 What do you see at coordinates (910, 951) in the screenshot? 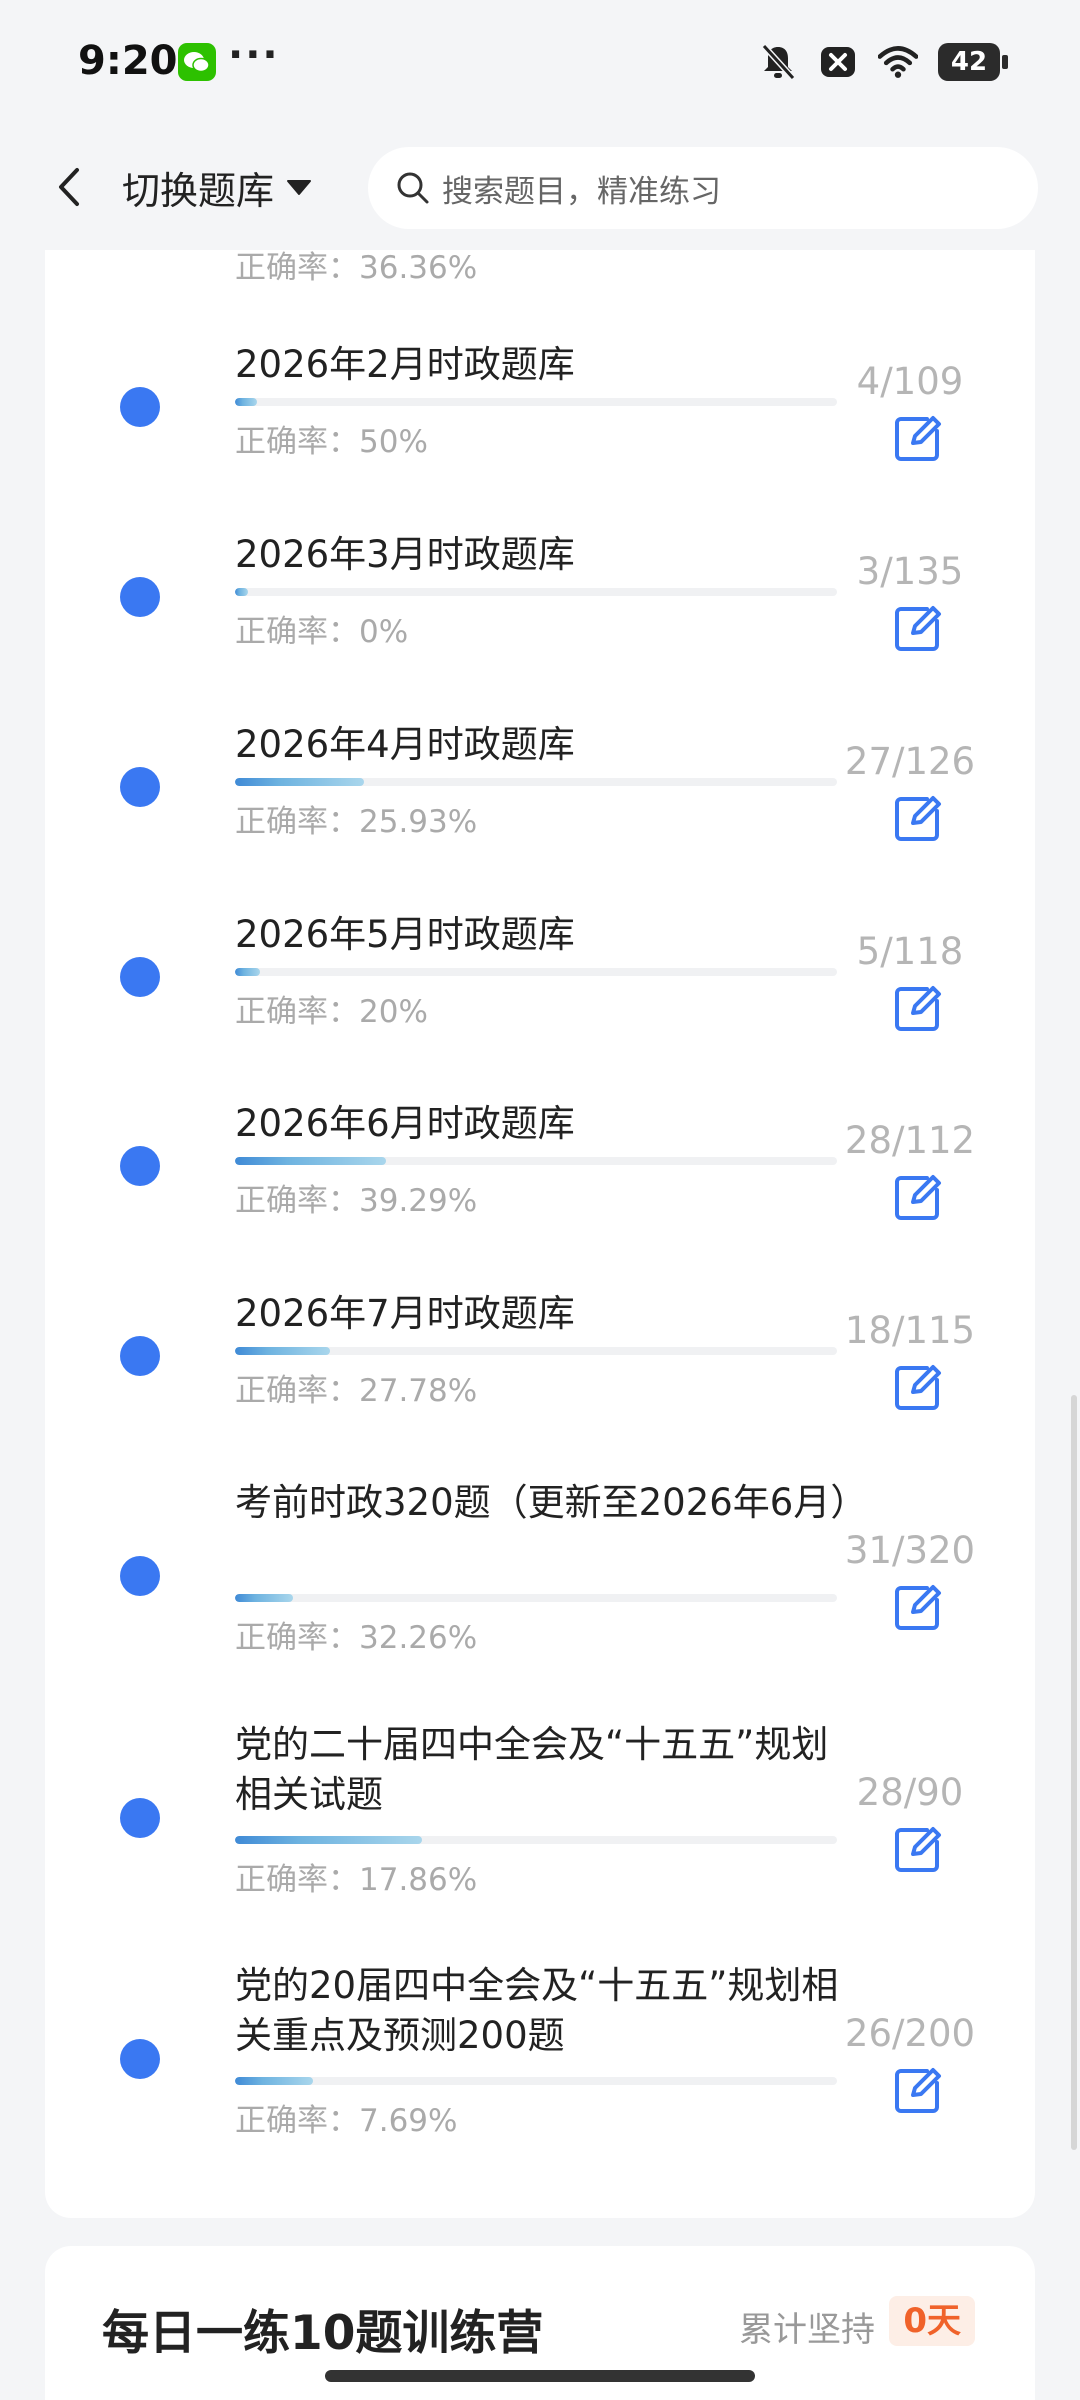
I see `item-count: 5/118` at bounding box center [910, 951].